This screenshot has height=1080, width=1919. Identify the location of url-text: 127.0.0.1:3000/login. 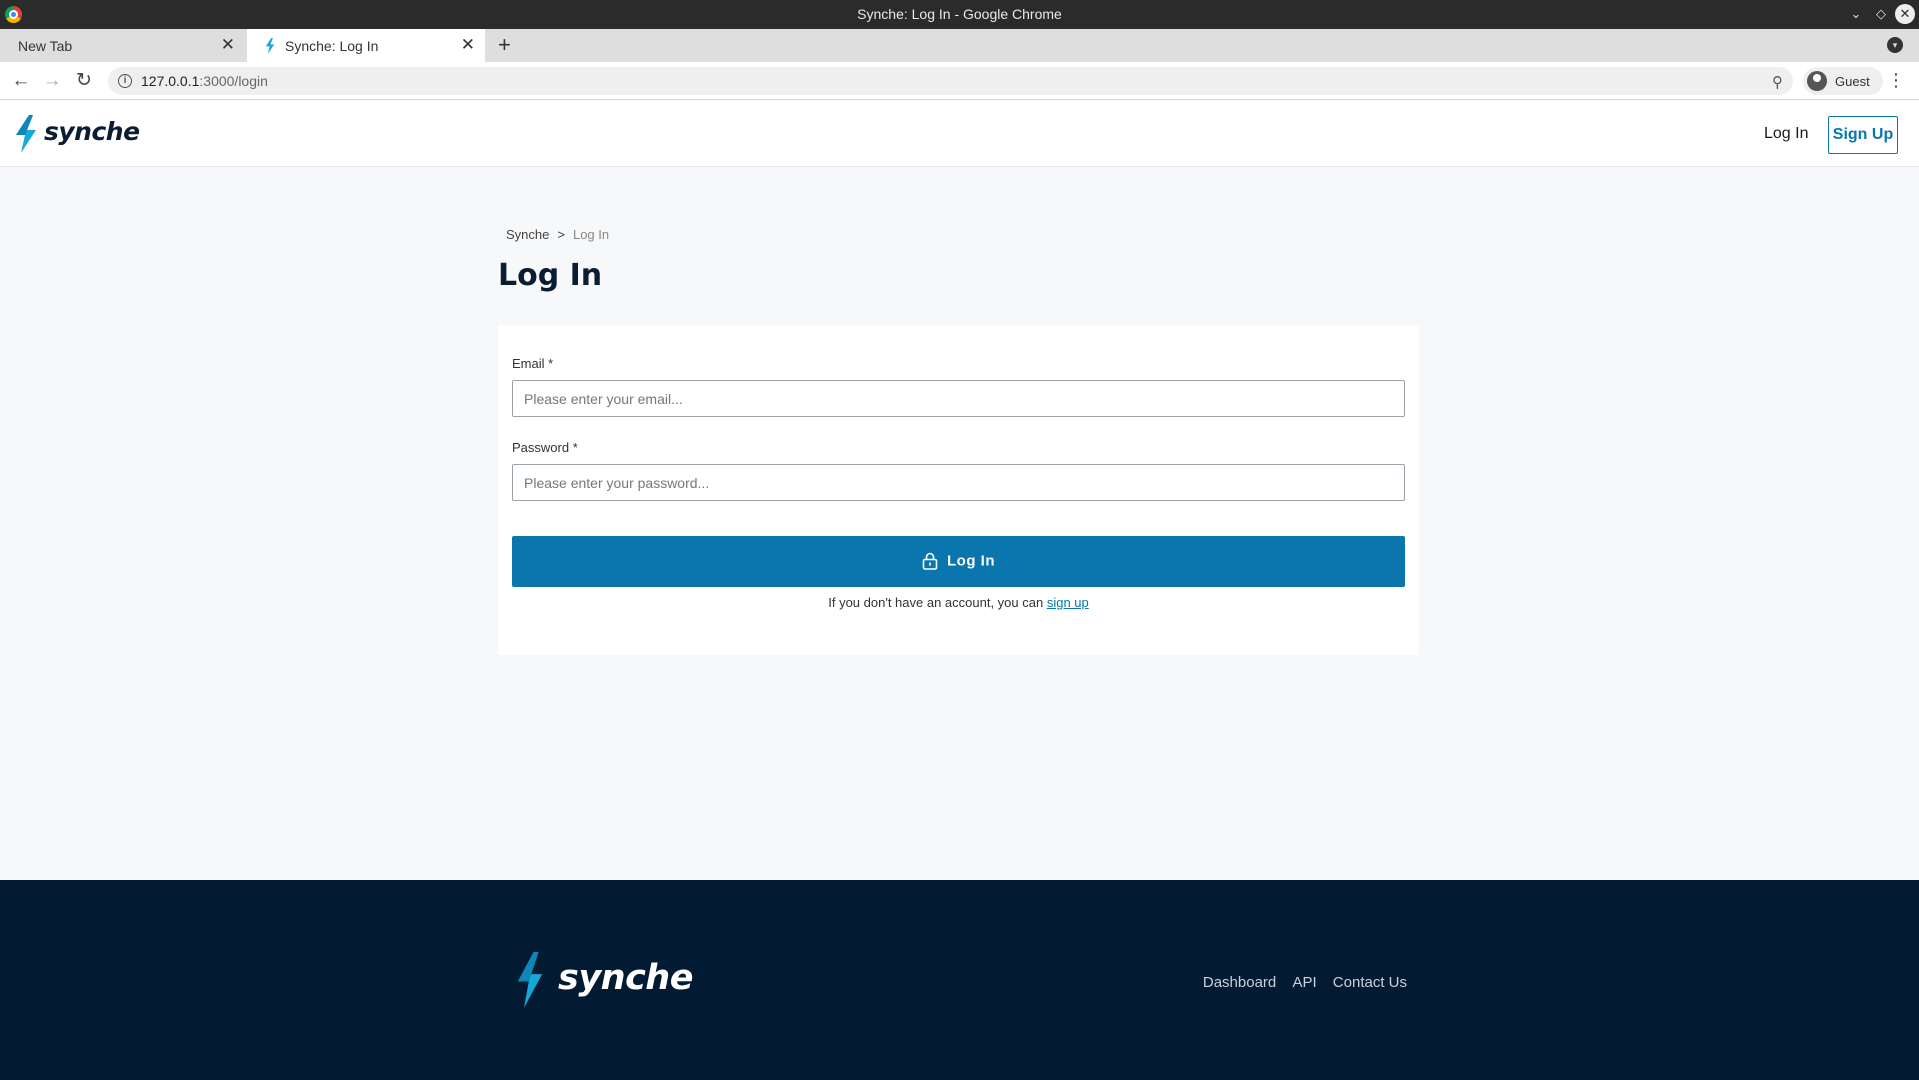
(204, 81).